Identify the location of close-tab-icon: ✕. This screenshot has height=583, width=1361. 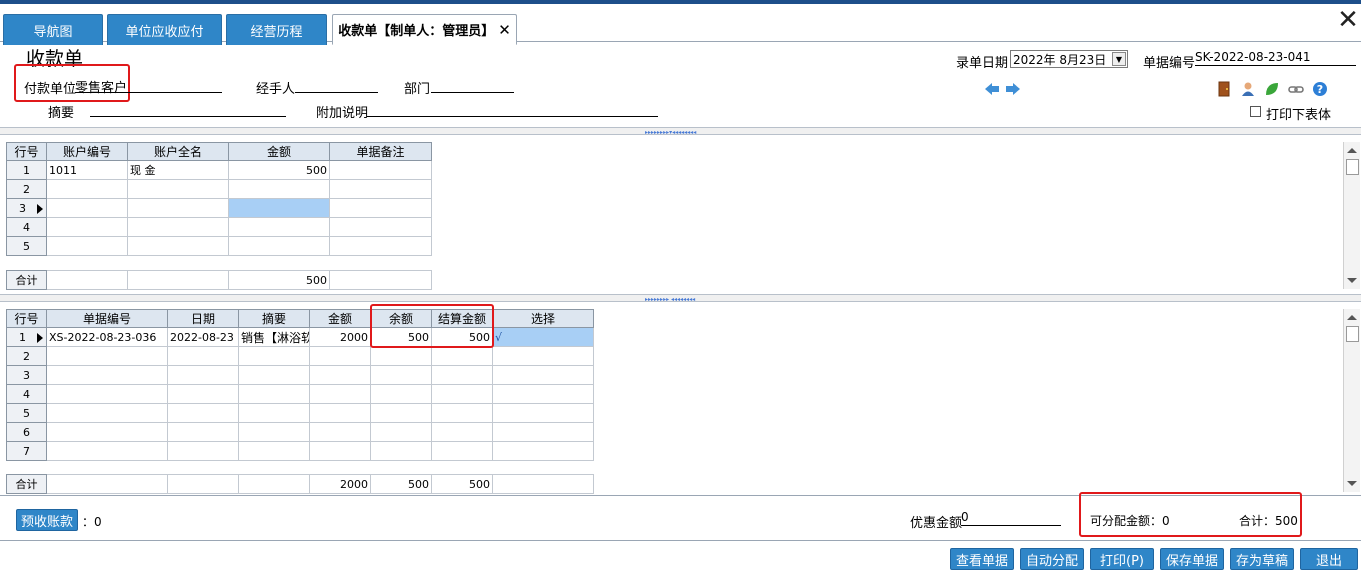
(504, 30).